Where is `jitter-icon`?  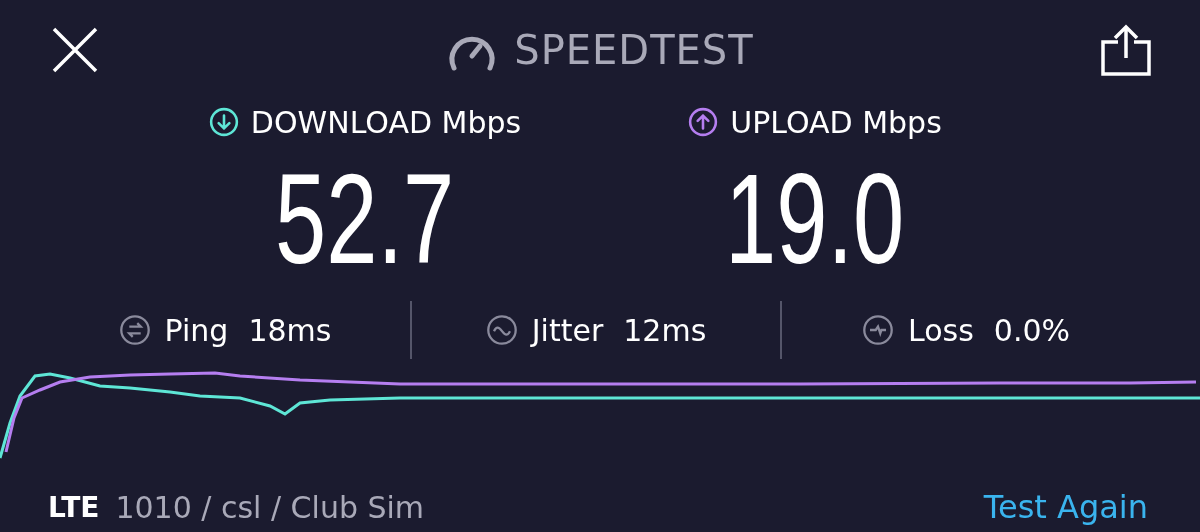
jitter-icon is located at coordinates (501, 330).